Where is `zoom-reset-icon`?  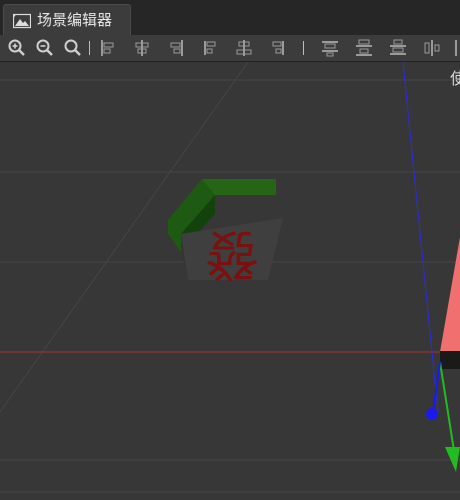 zoom-reset-icon is located at coordinates (72, 47).